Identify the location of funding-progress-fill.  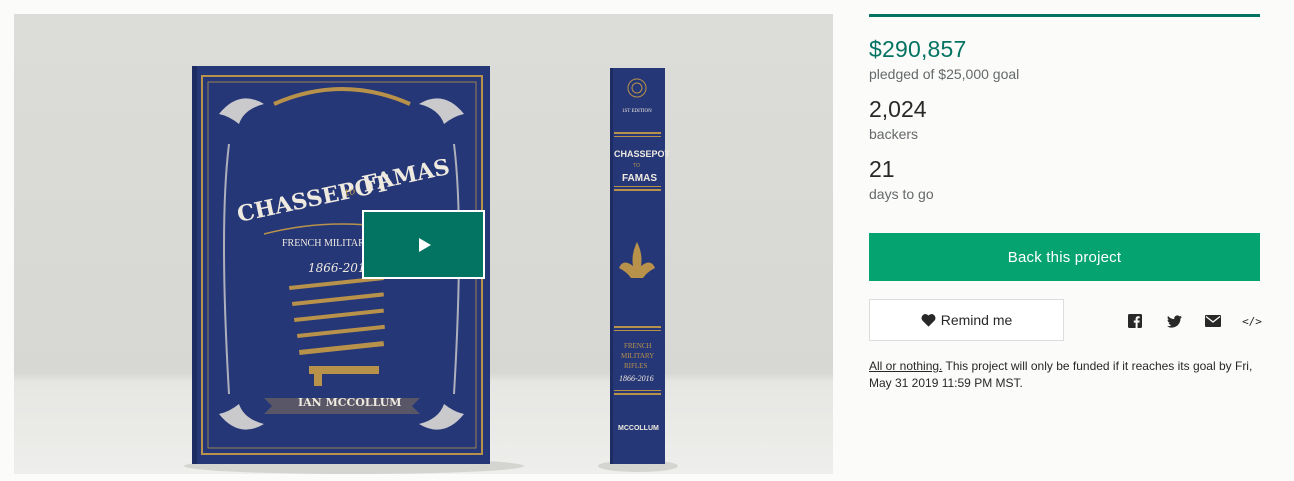
(1064, 15).